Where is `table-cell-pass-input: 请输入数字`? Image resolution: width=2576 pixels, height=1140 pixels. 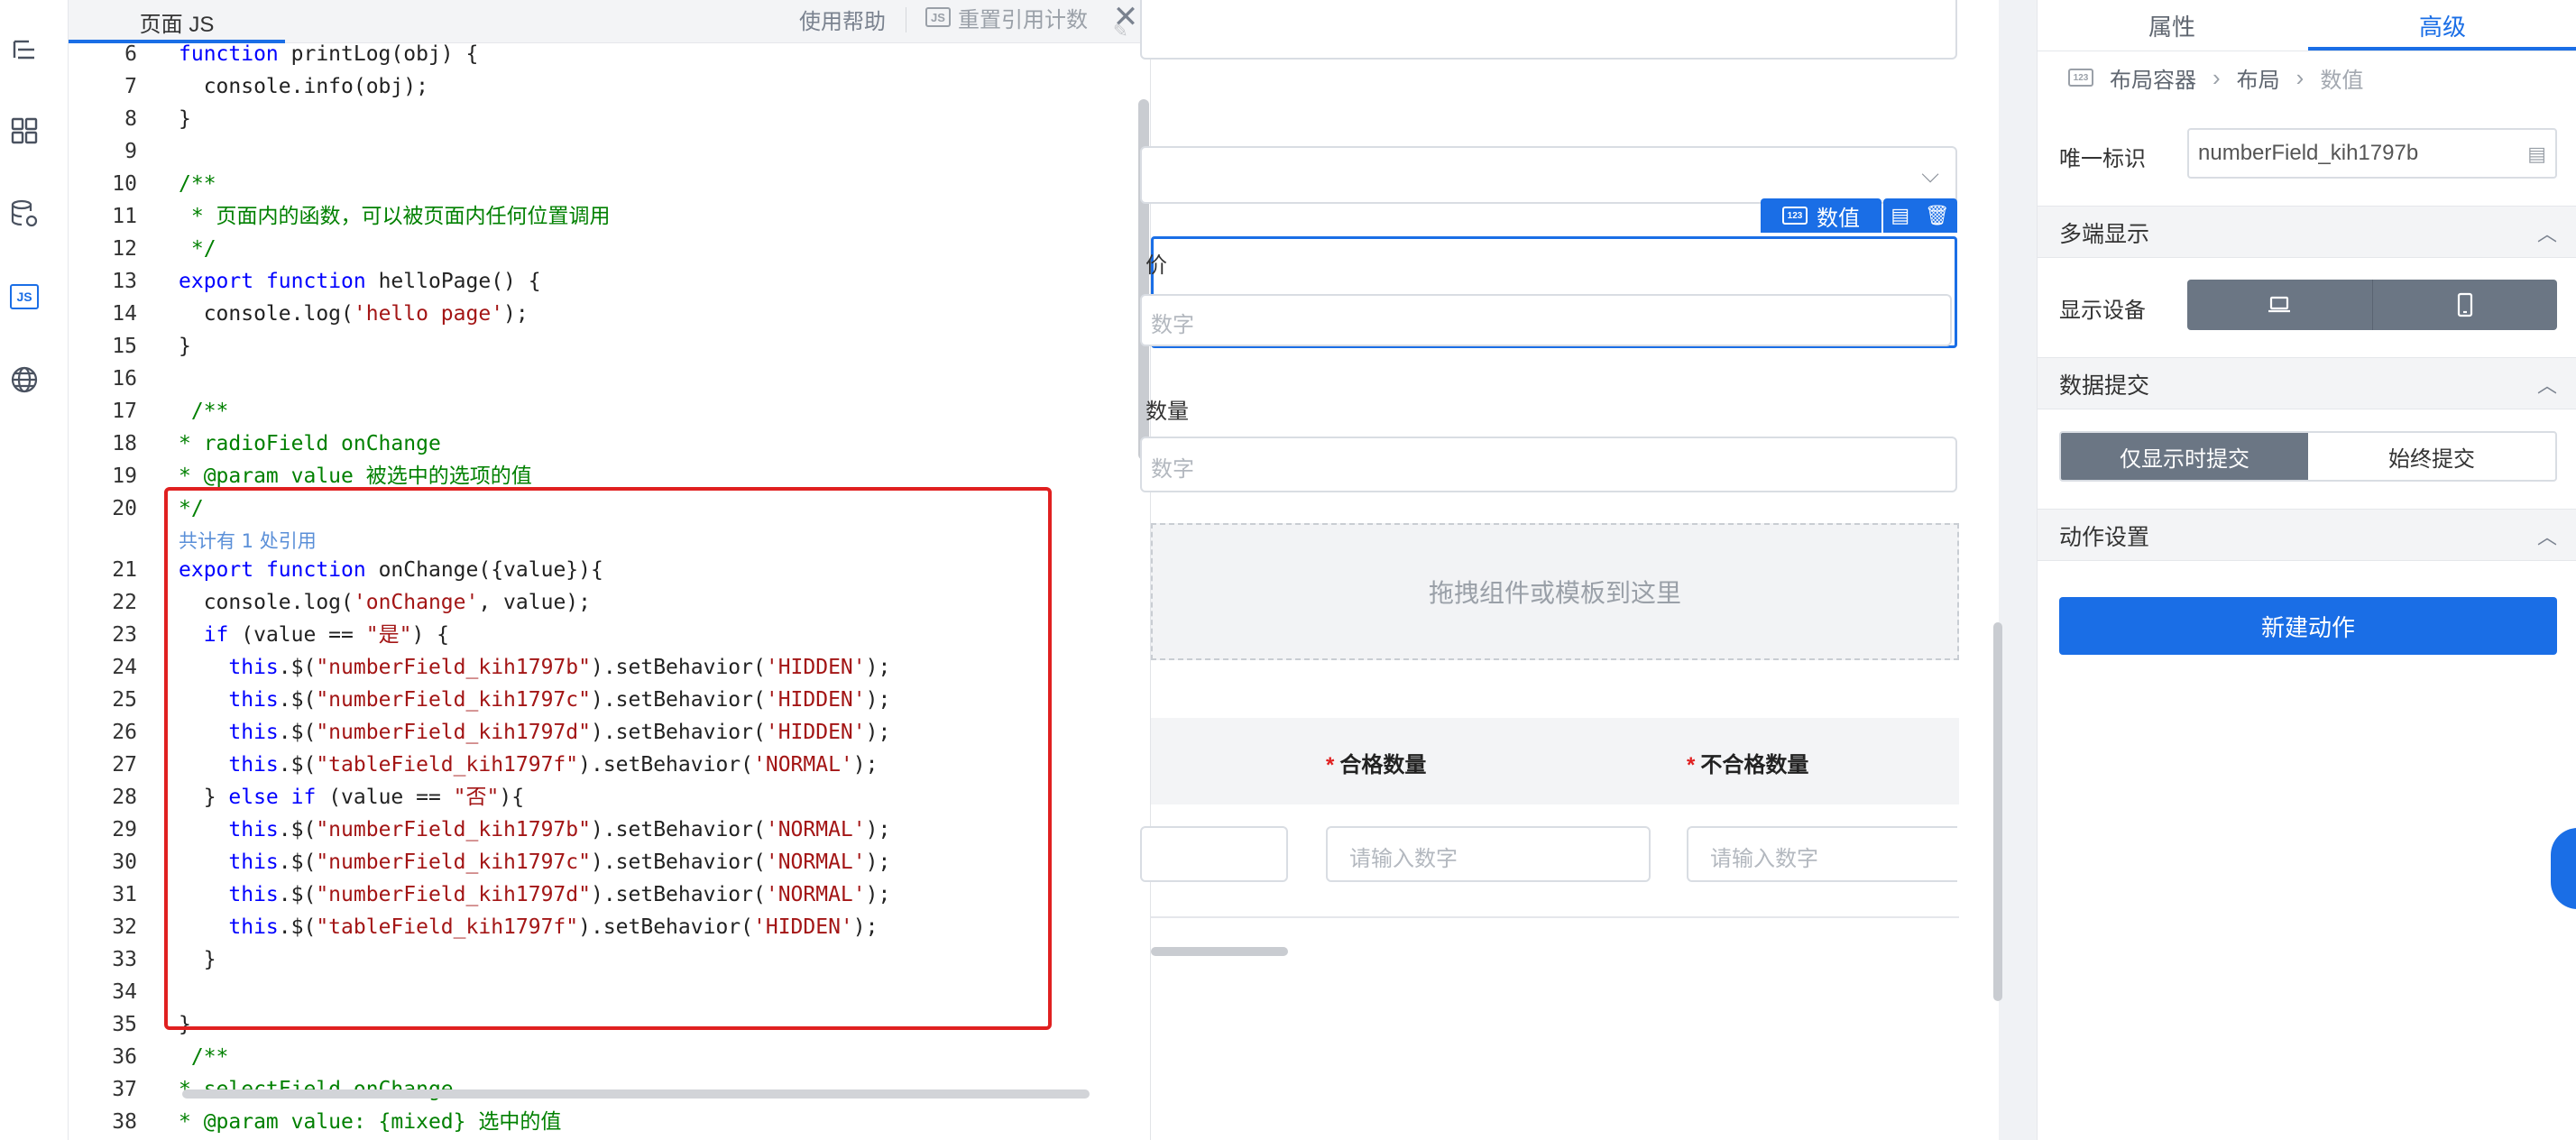
table-cell-pass-input: 请输入数字 is located at coordinates (1489, 854).